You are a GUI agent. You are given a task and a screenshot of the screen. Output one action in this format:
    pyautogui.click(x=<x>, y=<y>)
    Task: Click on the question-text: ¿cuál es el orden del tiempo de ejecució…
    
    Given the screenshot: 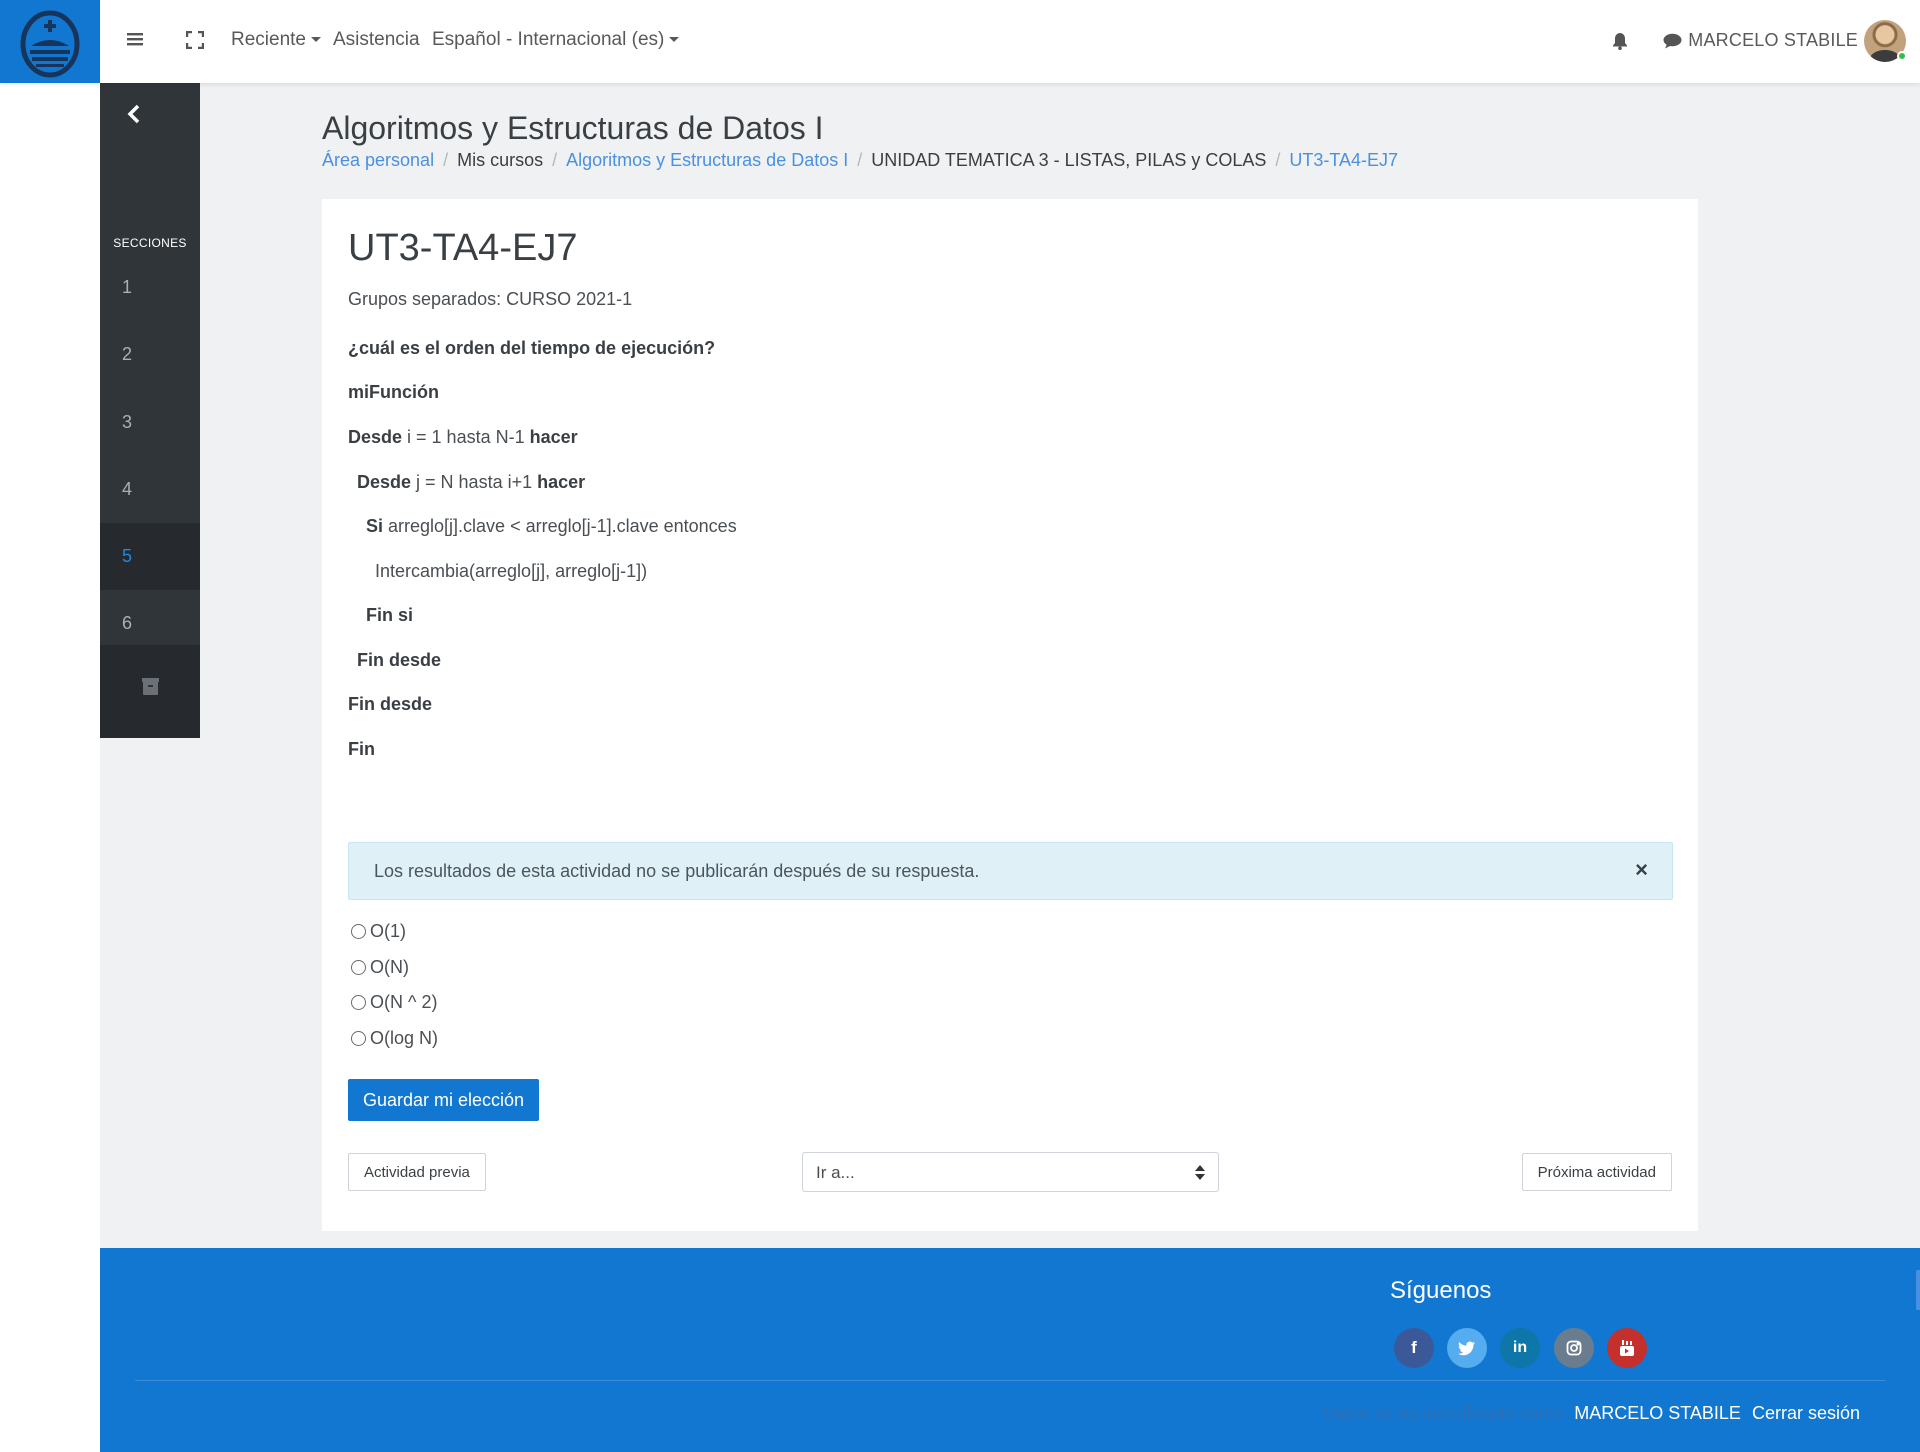 What is the action you would take?
    pyautogui.click(x=531, y=348)
    